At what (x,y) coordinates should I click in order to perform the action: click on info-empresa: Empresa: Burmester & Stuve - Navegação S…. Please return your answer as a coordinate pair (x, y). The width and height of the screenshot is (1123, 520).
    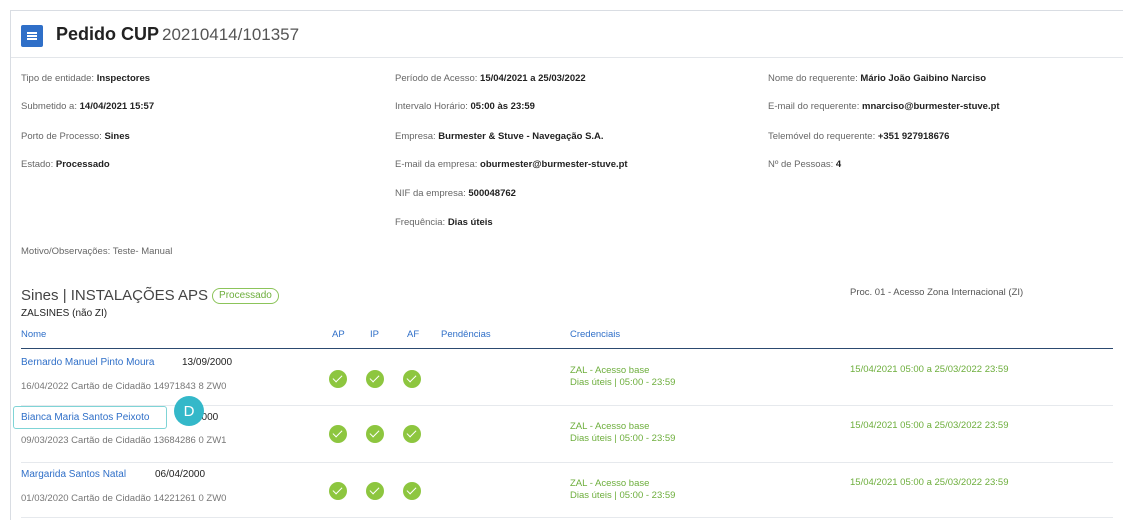
    Looking at the image, I should click on (499, 136).